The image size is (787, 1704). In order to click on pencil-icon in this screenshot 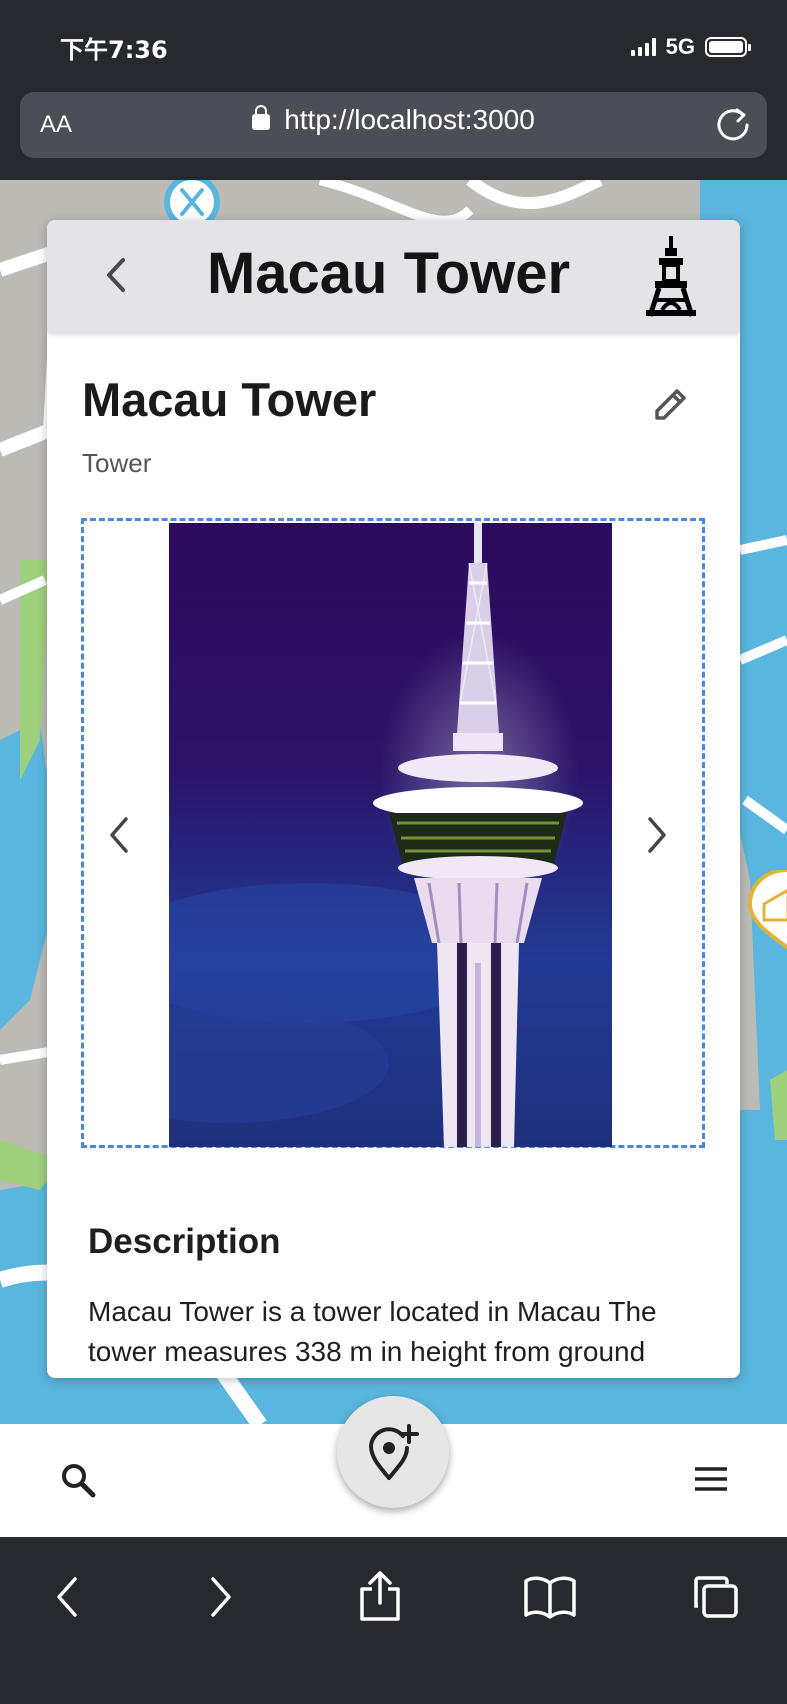, I will do `click(671, 404)`.